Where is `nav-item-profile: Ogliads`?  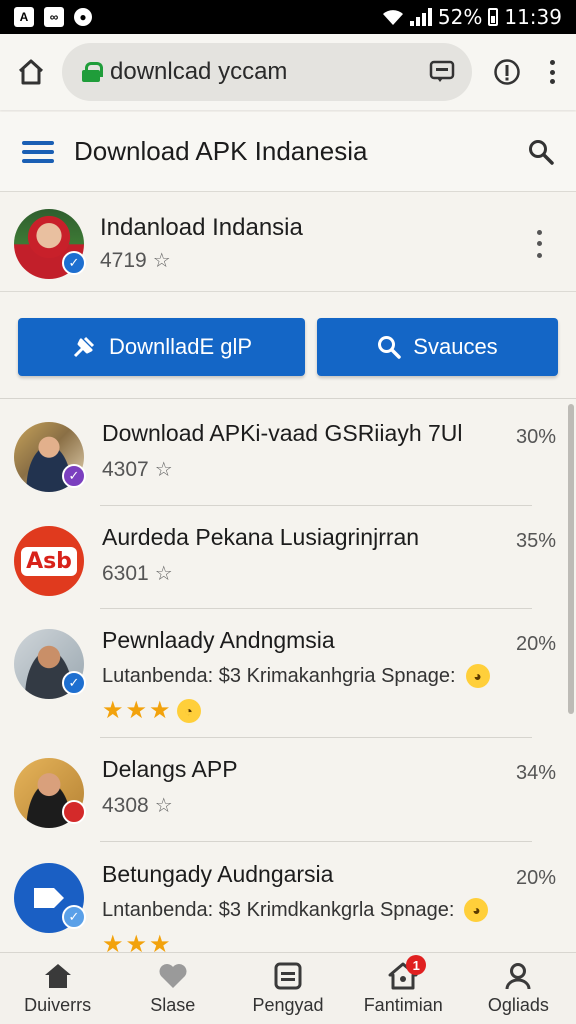
nav-item-profile: Ogliads is located at coordinates (518, 988).